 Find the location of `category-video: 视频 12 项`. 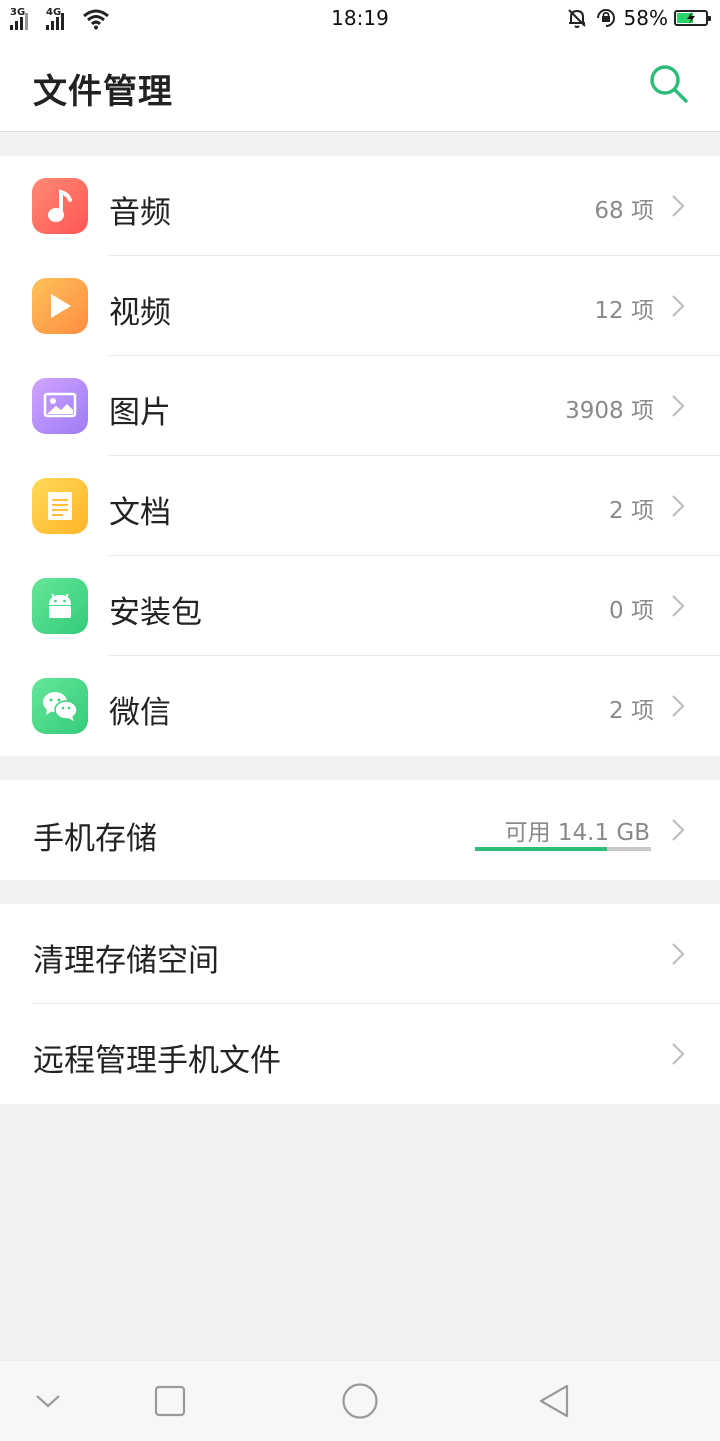

category-video: 视频 12 项 is located at coordinates (360, 306).